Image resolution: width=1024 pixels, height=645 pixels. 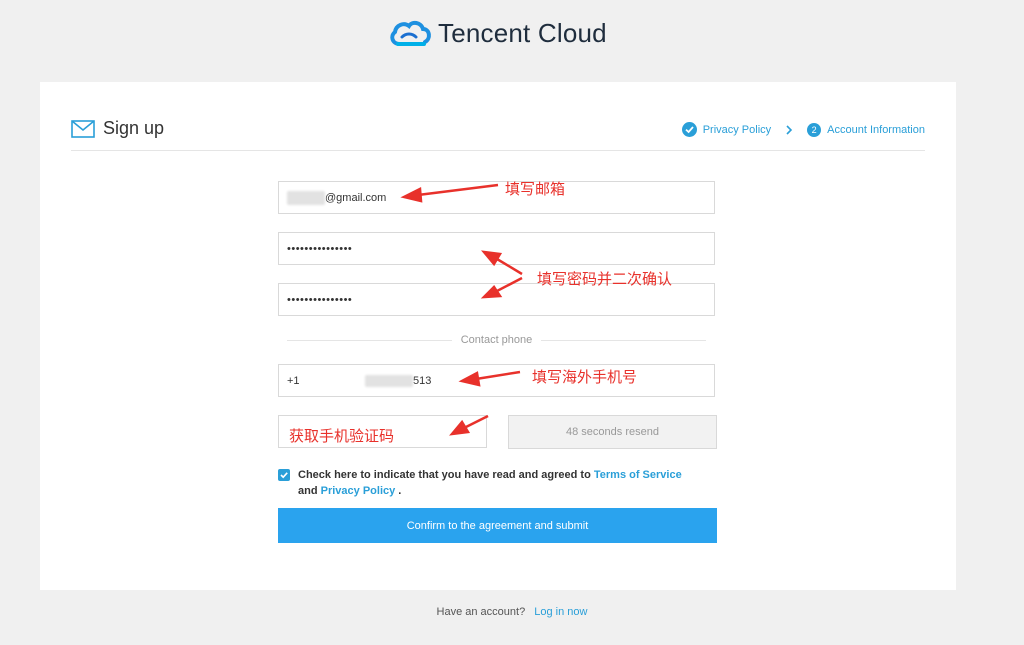 What do you see at coordinates (489, 378) in the screenshot?
I see `arrow-to-phone` at bounding box center [489, 378].